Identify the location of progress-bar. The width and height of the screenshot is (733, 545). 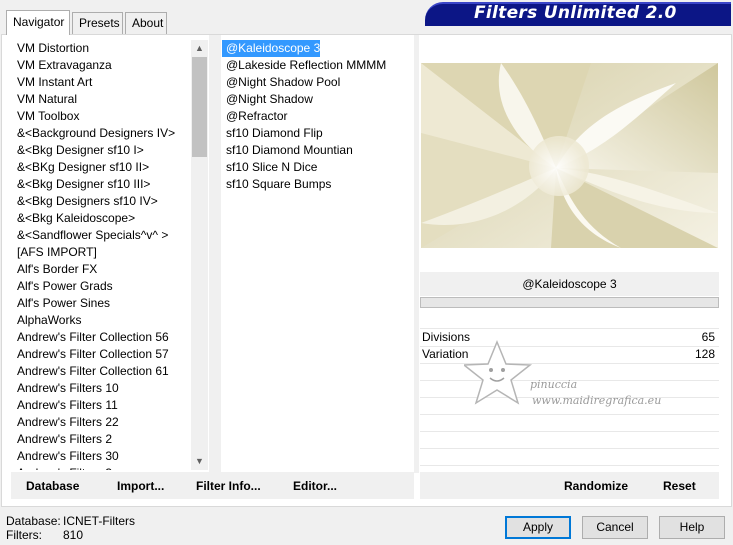
(569, 302).